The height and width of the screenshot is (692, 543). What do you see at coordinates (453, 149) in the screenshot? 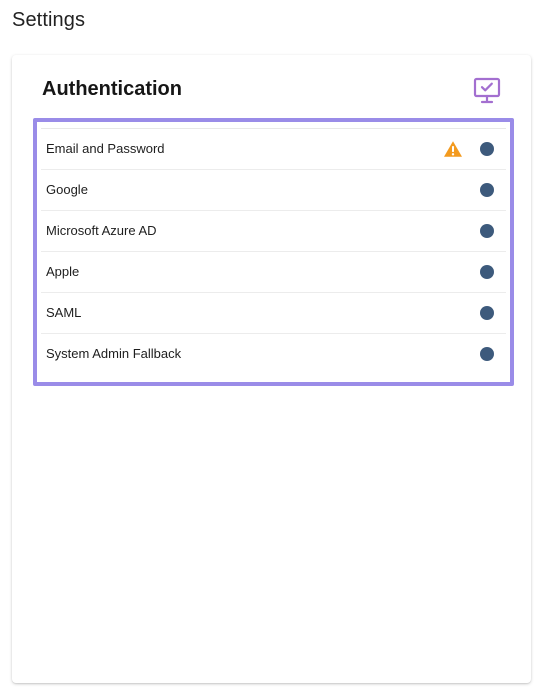
I see `warning-icon` at bounding box center [453, 149].